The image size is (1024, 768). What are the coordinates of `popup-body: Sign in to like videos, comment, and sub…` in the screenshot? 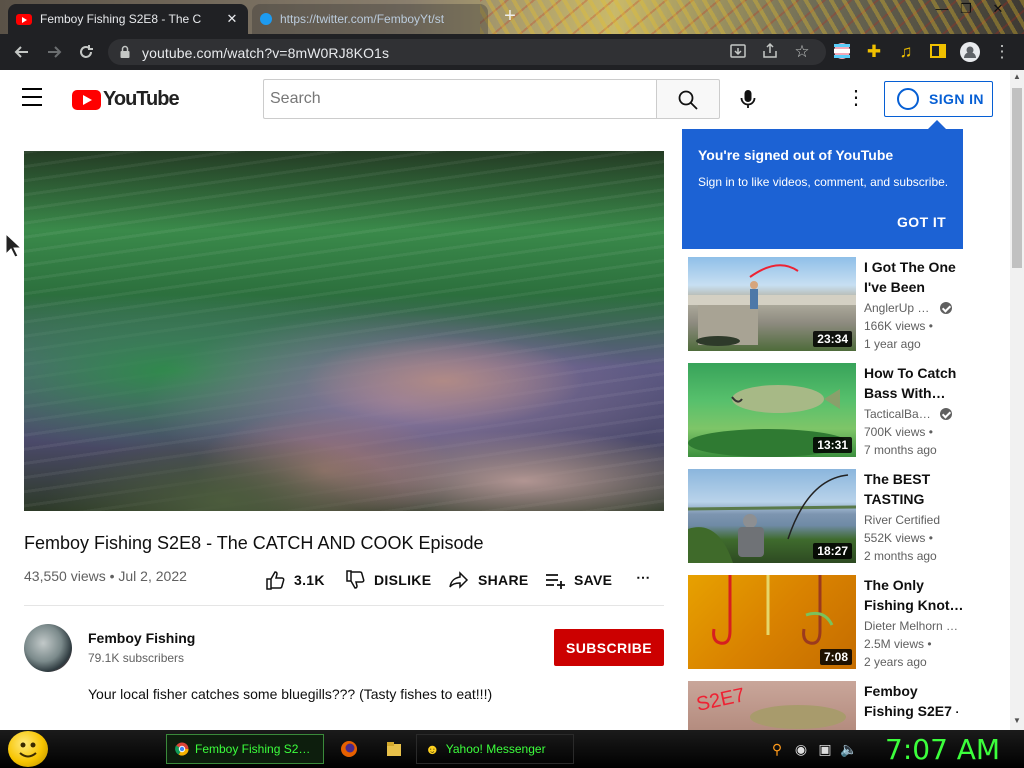 It's located at (823, 182).